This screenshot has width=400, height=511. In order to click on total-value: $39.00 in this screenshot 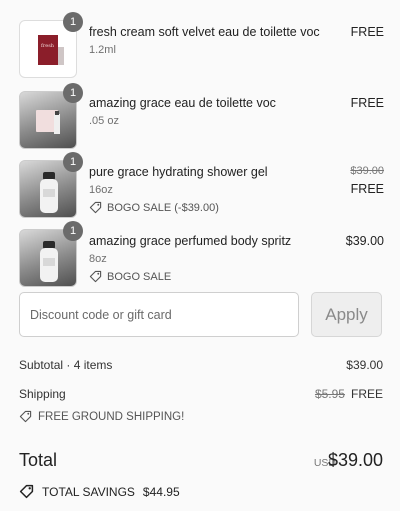, I will do `click(355, 460)`.